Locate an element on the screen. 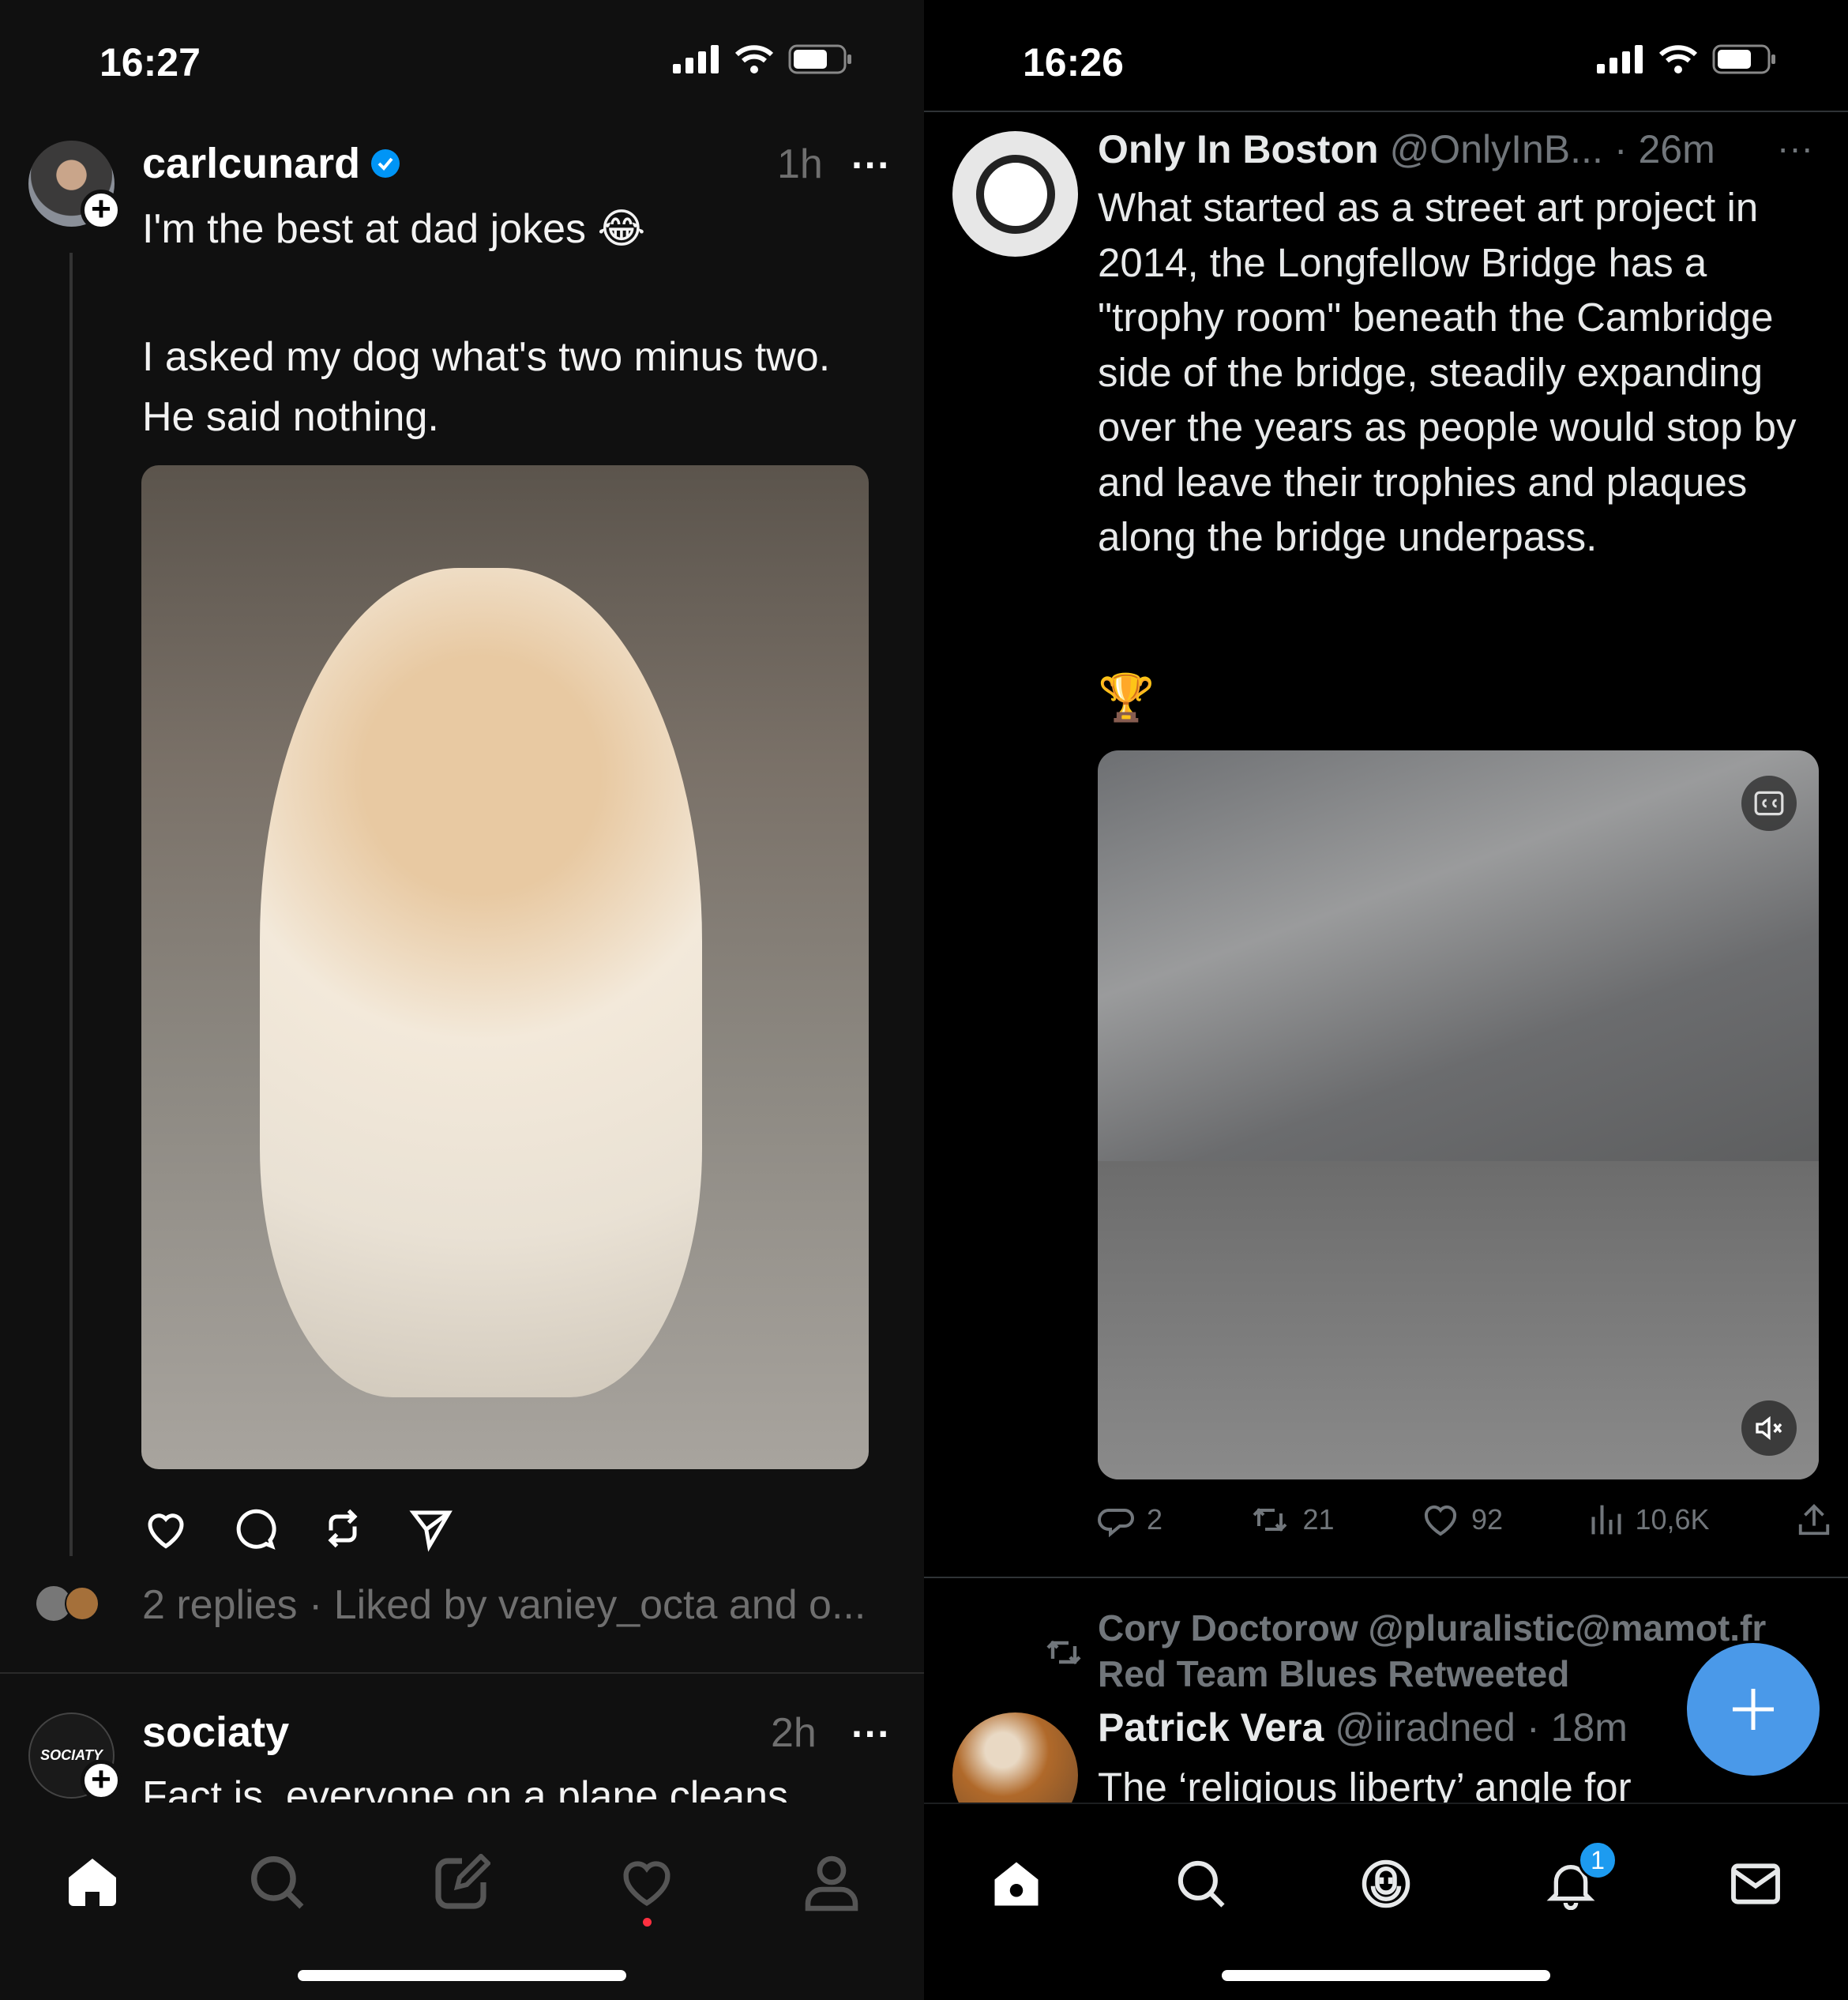  retweeted-by: Red Team Blues Retweeted is located at coordinates (1333, 1673).